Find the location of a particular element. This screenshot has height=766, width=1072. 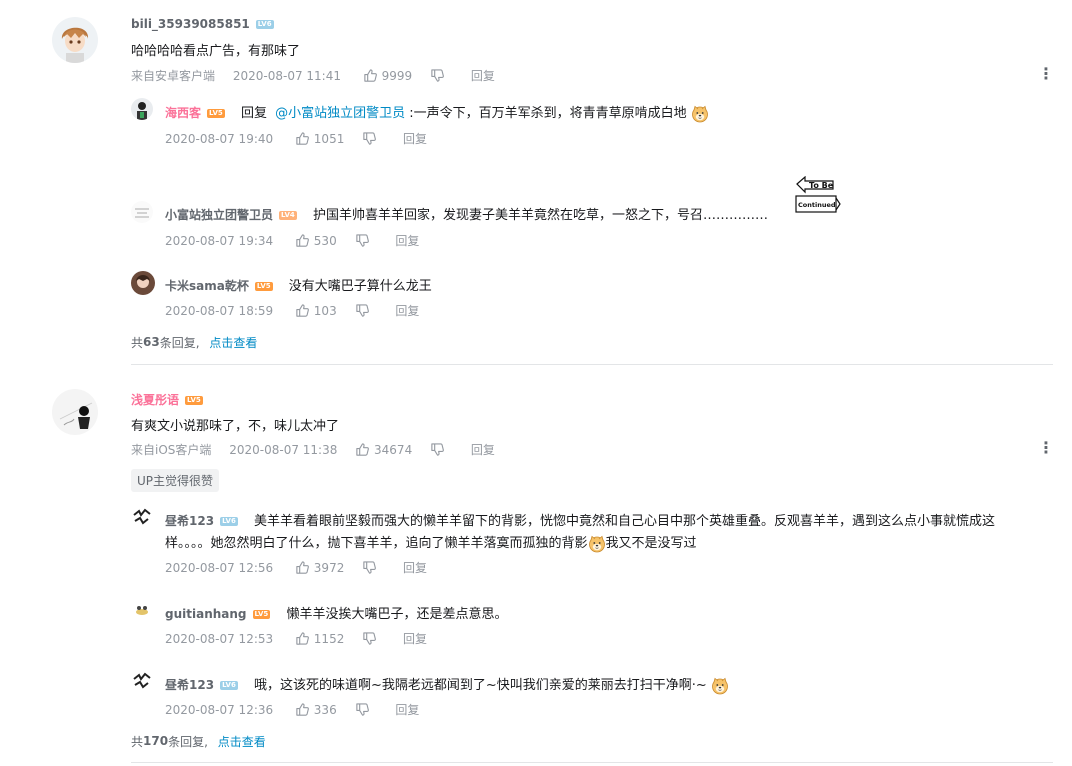

reply-meta: 2020-08-07 12:56 3972 回复 is located at coordinates (296, 567).